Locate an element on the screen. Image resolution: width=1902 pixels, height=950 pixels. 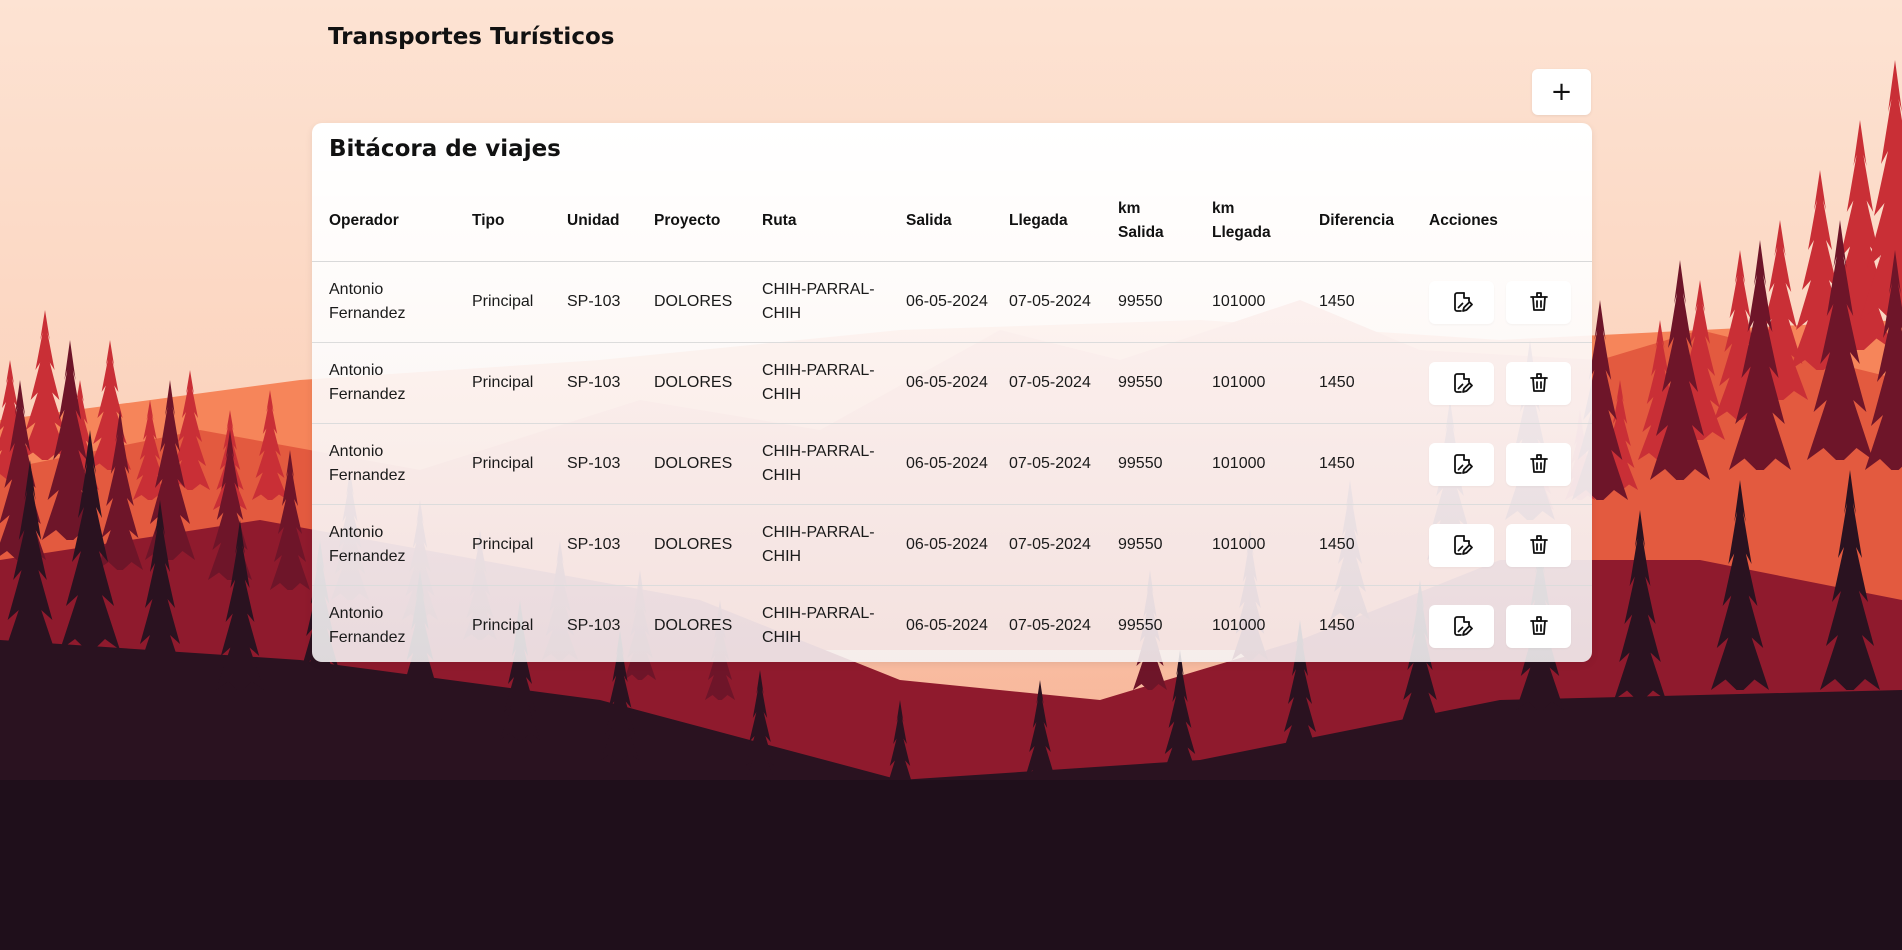
add-trip-button: + is located at coordinates (1561, 92).